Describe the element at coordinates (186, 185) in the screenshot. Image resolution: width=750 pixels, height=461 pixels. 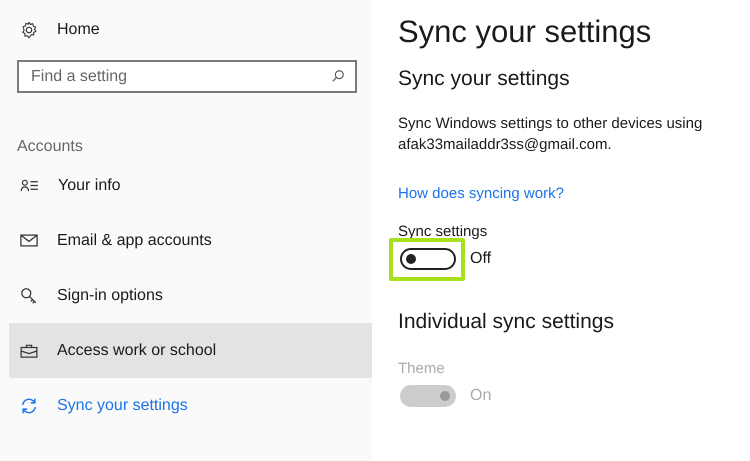
I see `nav-item: Your info` at that location.